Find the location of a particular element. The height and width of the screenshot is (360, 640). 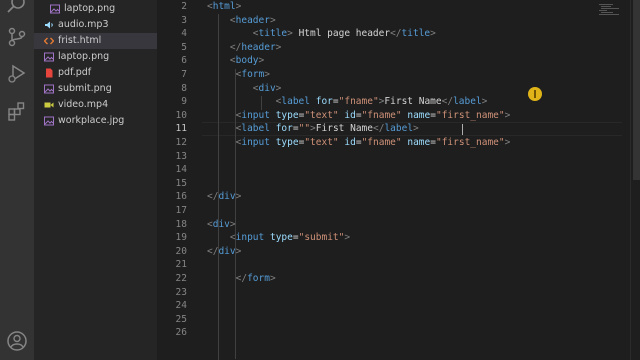

line-number: 10 is located at coordinates (181, 115).